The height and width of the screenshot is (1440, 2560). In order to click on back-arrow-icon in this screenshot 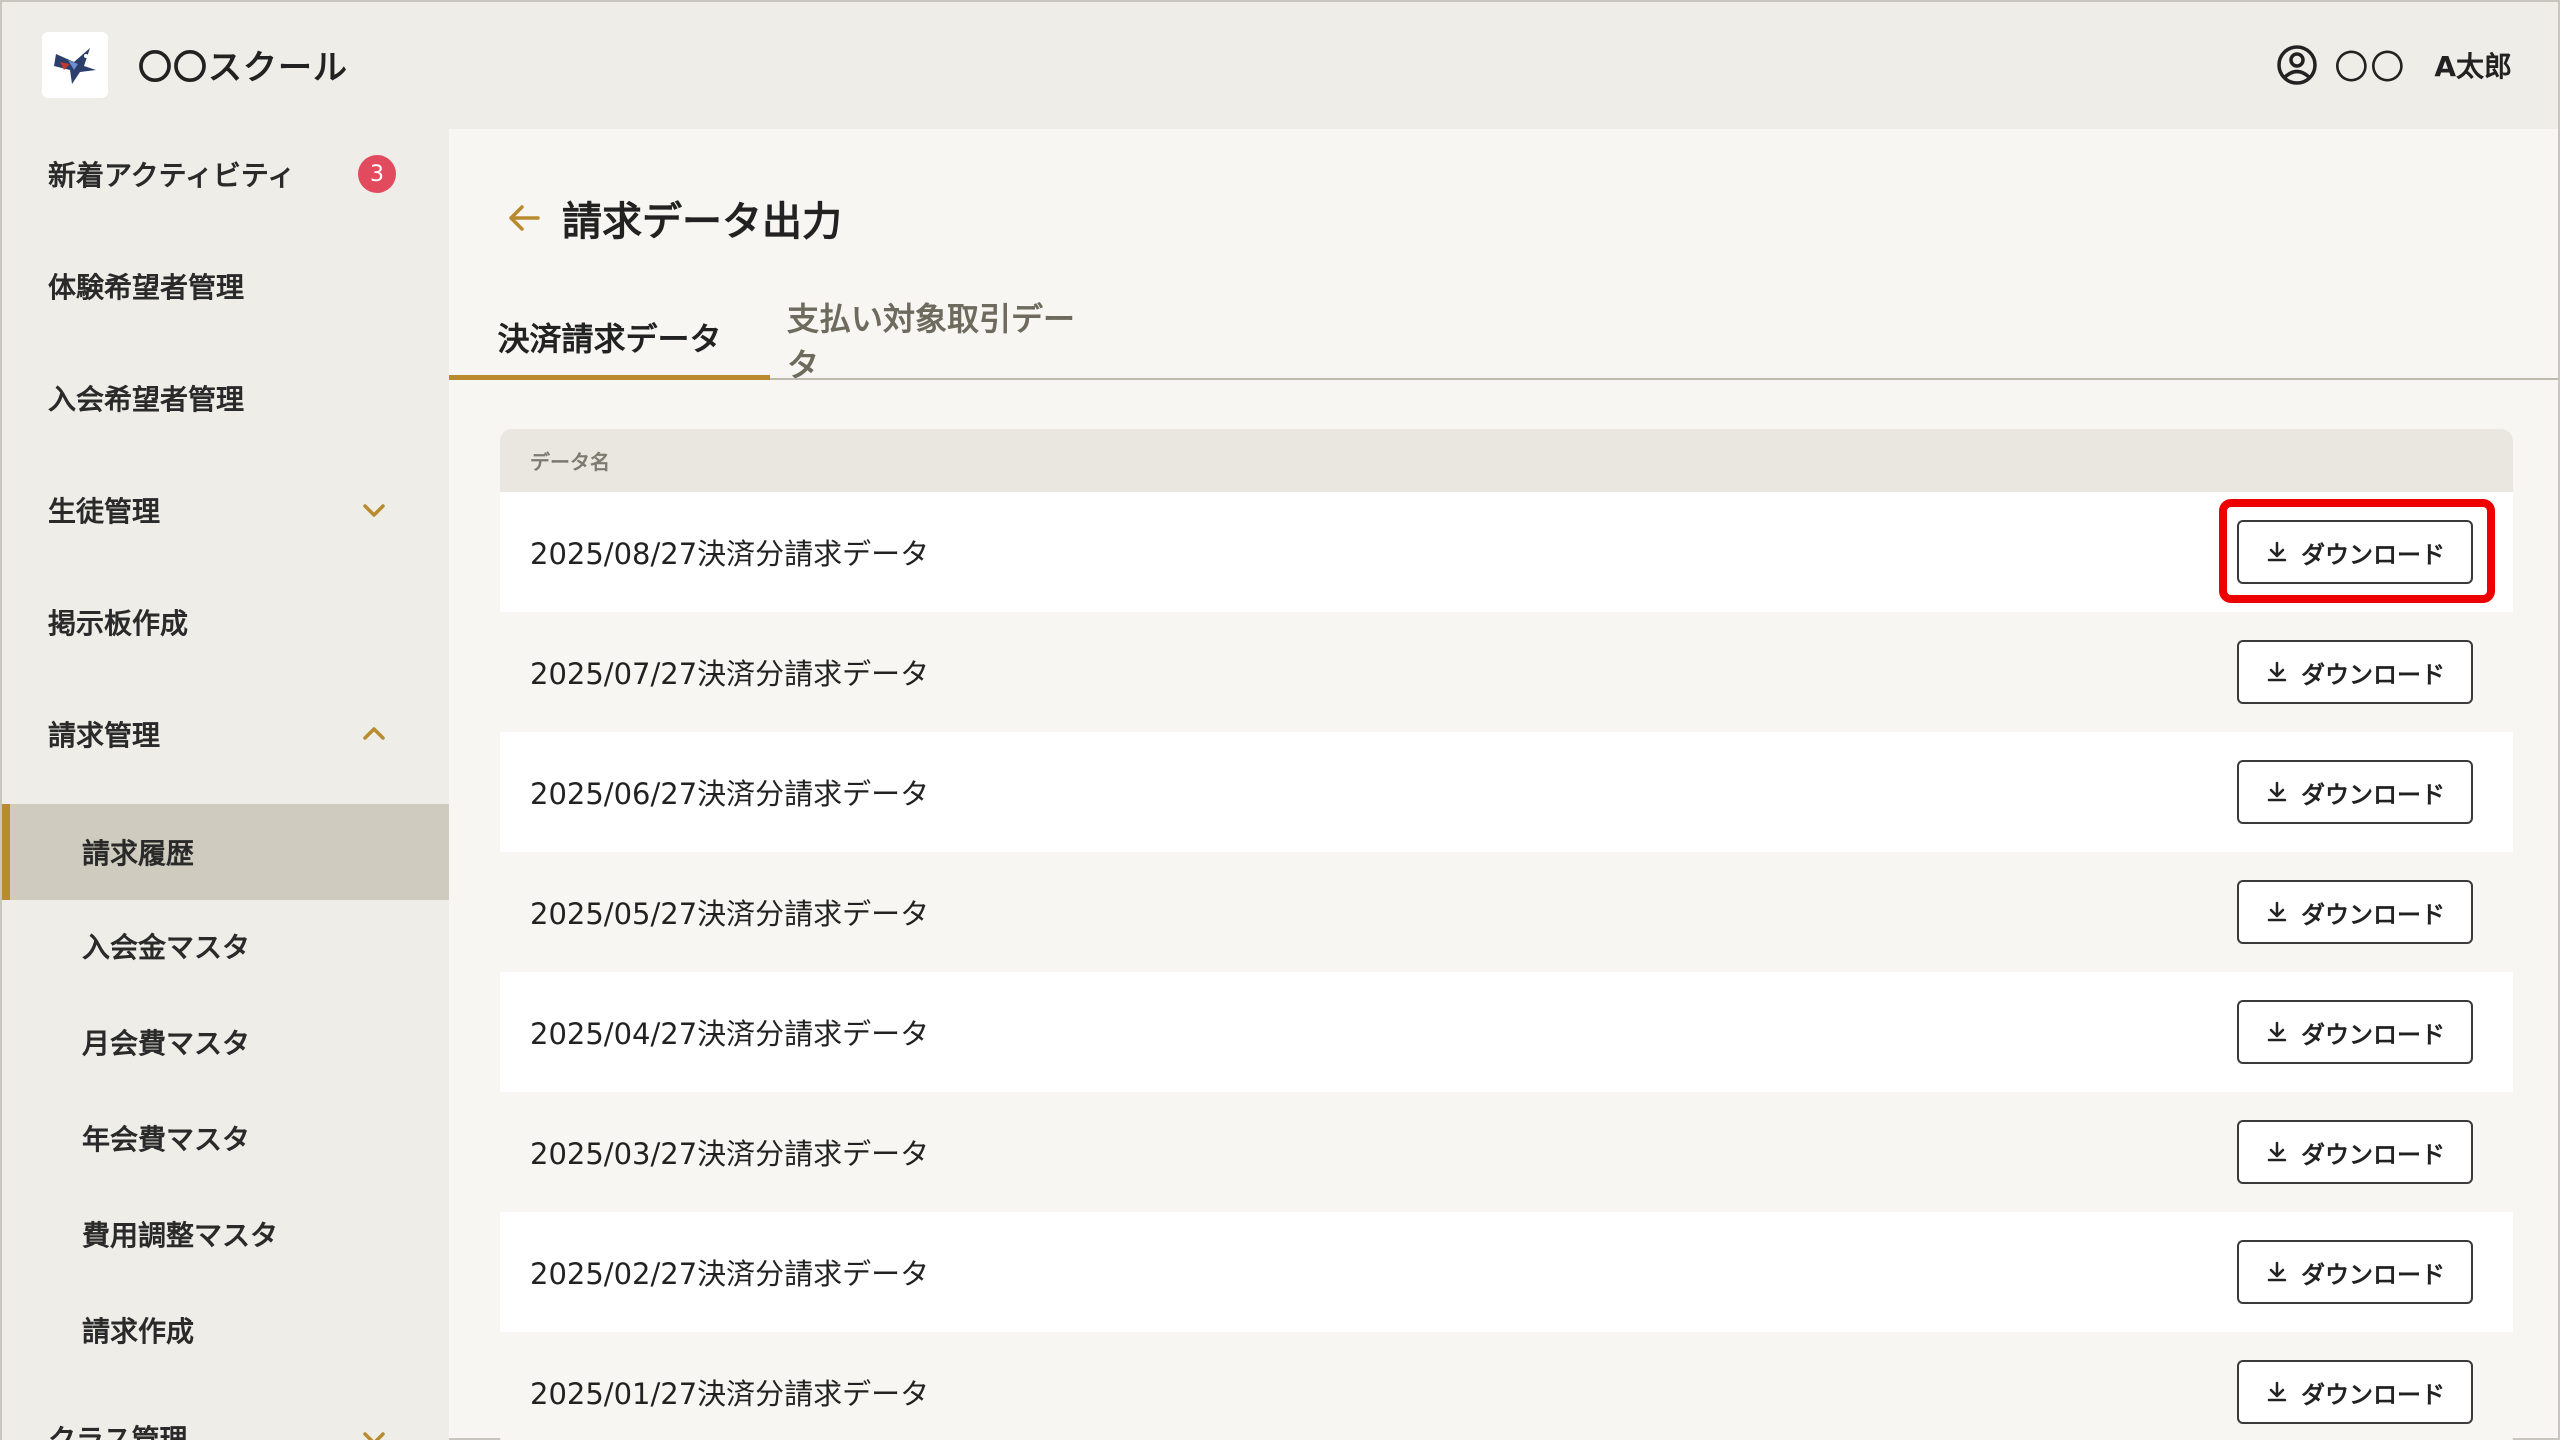, I will do `click(524, 218)`.